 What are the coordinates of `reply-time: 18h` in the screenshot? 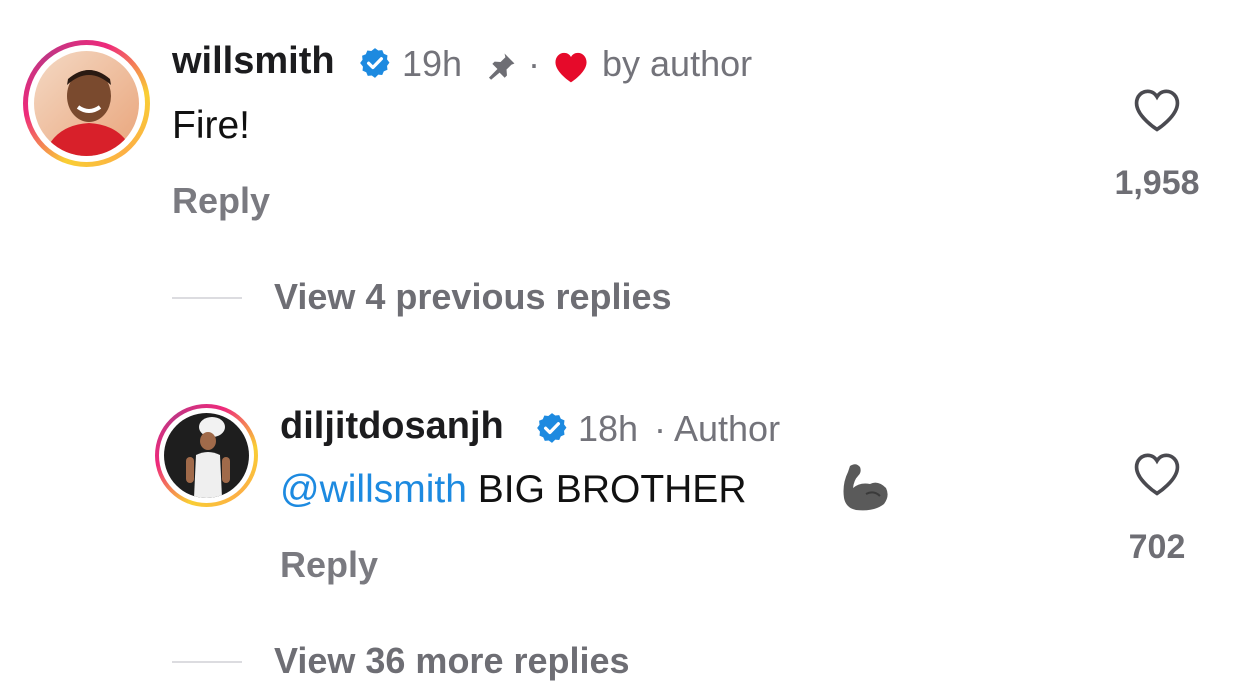 It's located at (608, 428).